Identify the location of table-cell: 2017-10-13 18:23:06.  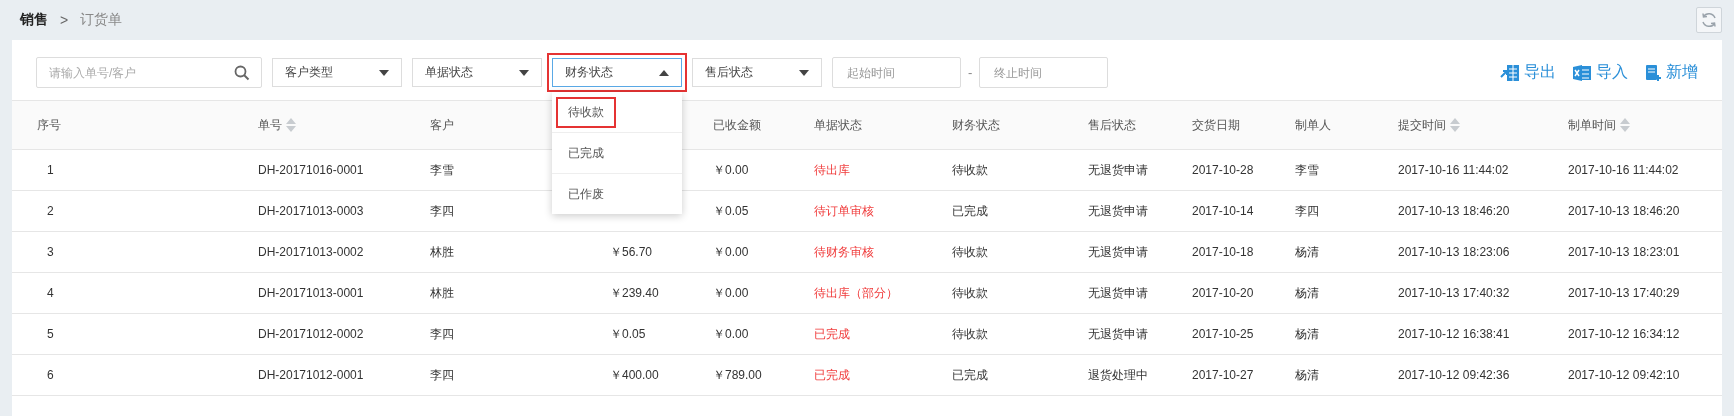
(1454, 252).